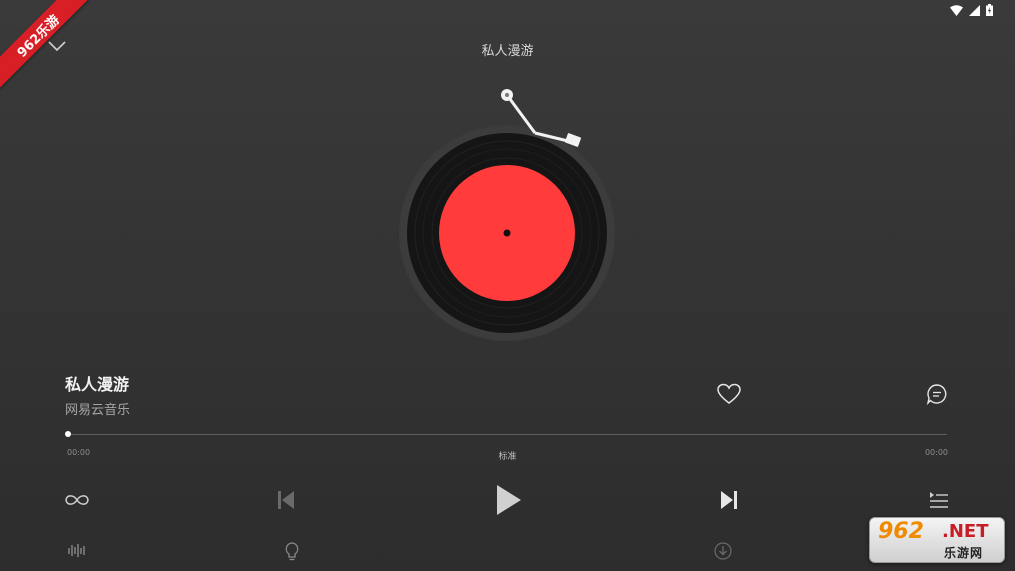 The height and width of the screenshot is (571, 1015). I want to click on song-title: 私人漫游, so click(97, 384).